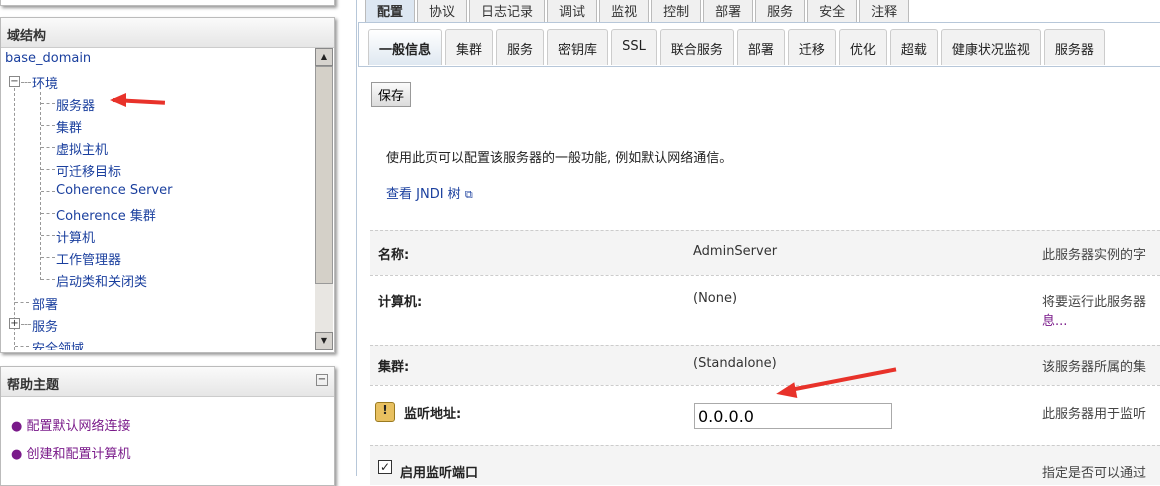 This screenshot has height=486, width=1160. What do you see at coordinates (101, 280) in the screenshot?
I see `tree-item: 启动类和关闭类` at bounding box center [101, 280].